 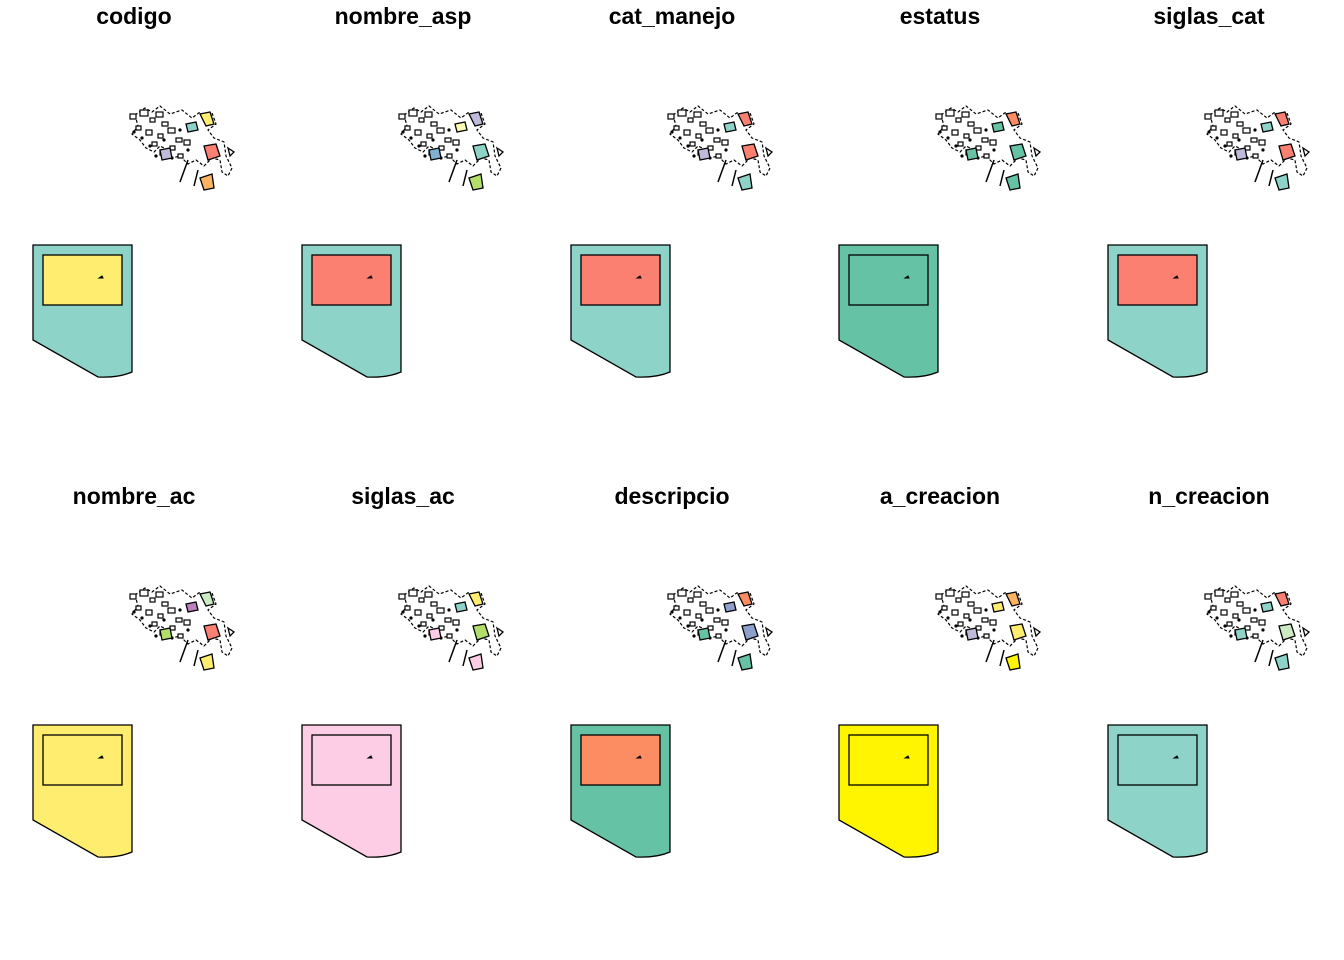 I want to click on map-panel-codigo: codigo, so click(x=134, y=240).